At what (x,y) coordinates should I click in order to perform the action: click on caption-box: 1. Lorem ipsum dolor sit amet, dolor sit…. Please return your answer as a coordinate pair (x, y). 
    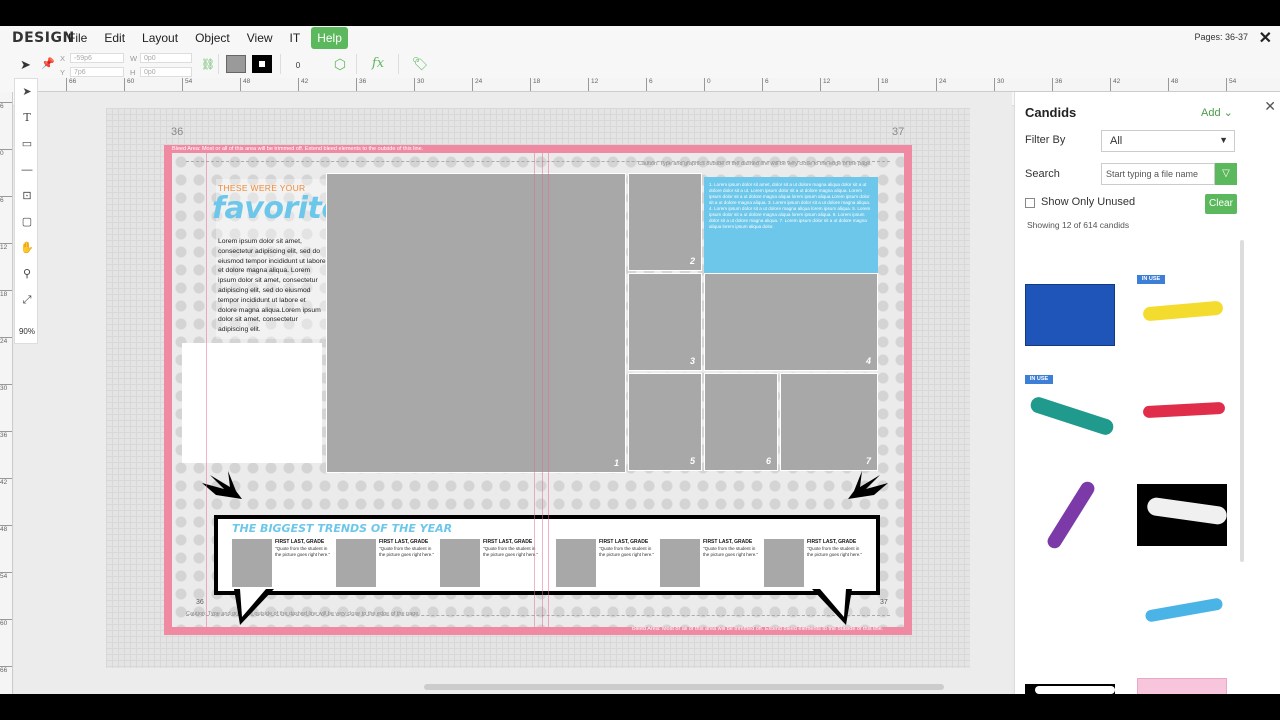
    Looking at the image, I should click on (791, 226).